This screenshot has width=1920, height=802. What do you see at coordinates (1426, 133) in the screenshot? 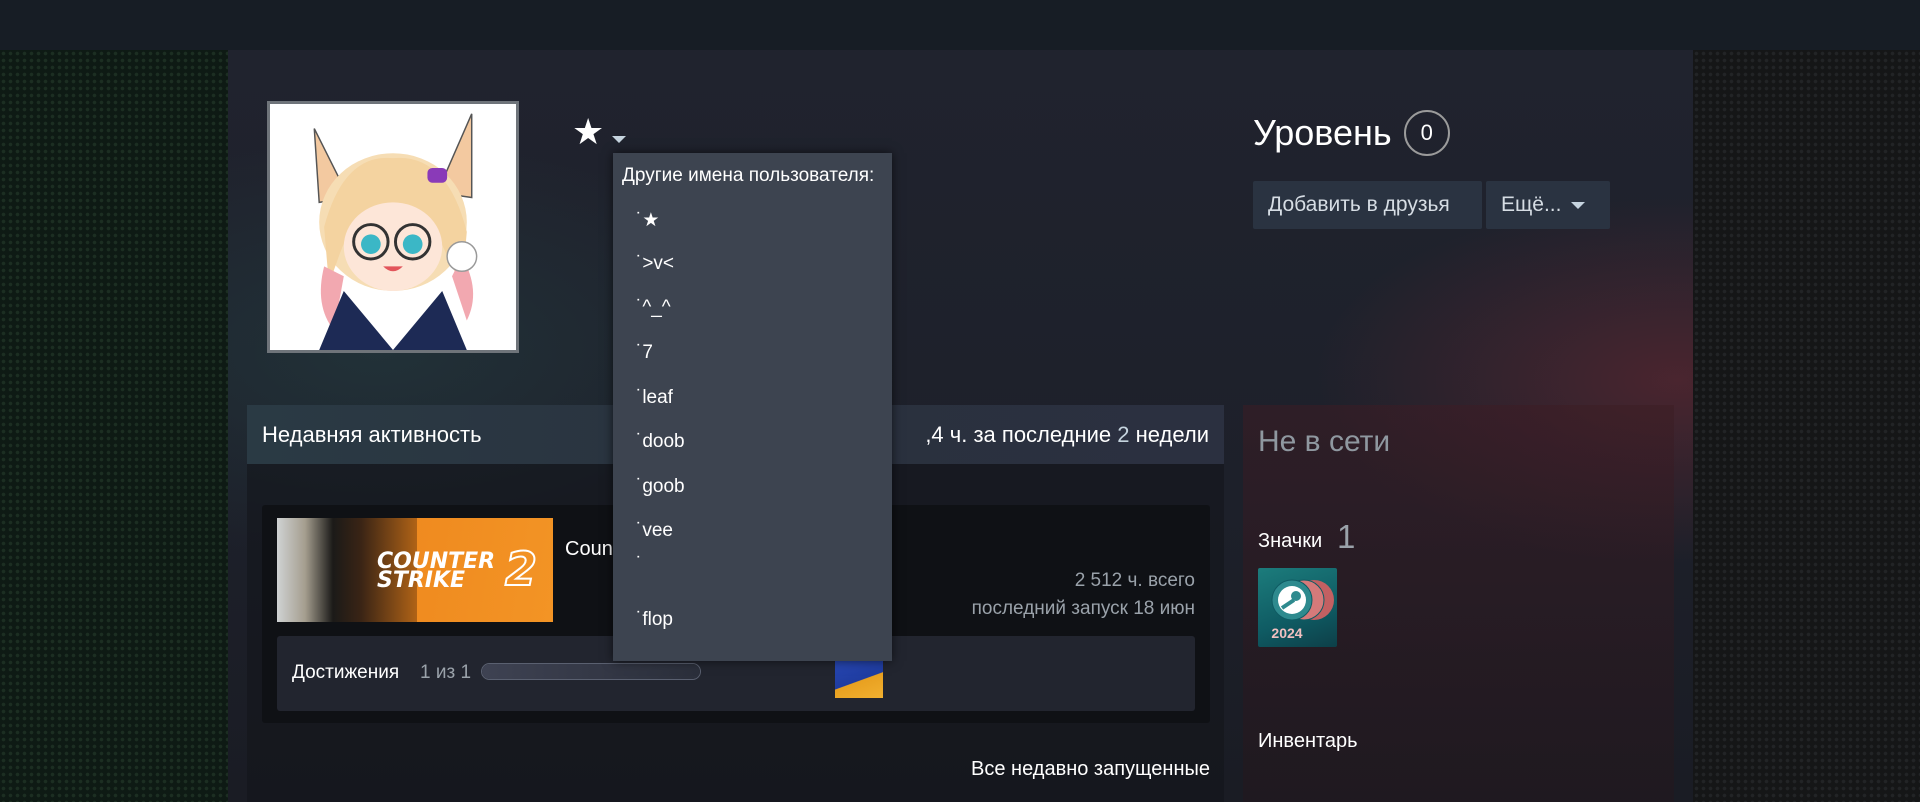
I see `level-badge: 0` at bounding box center [1426, 133].